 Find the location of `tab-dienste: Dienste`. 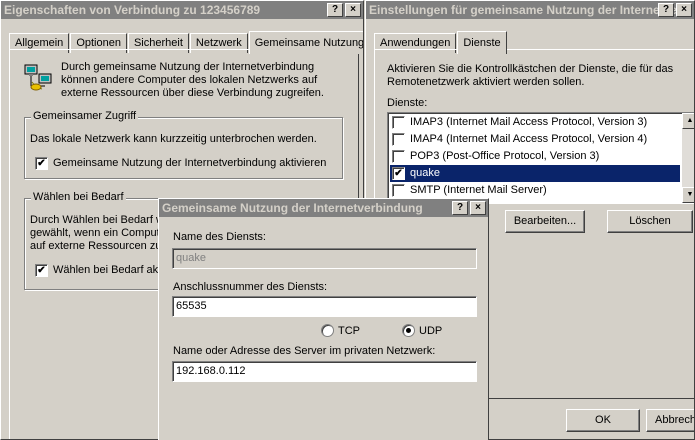

tab-dienste: Dienste is located at coordinates (482, 42).